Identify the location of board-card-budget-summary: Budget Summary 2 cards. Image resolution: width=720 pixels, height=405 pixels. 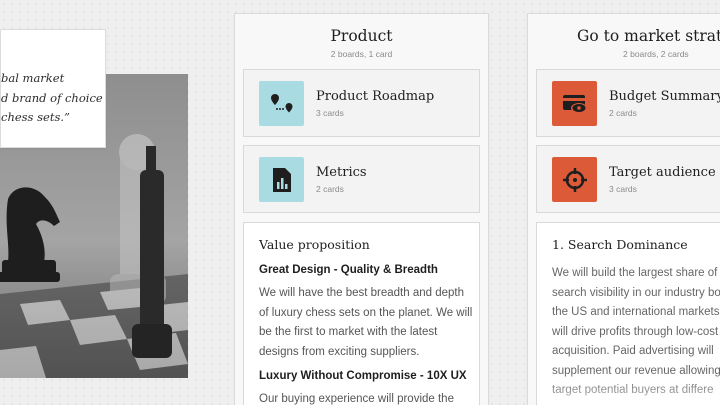
(628, 103).